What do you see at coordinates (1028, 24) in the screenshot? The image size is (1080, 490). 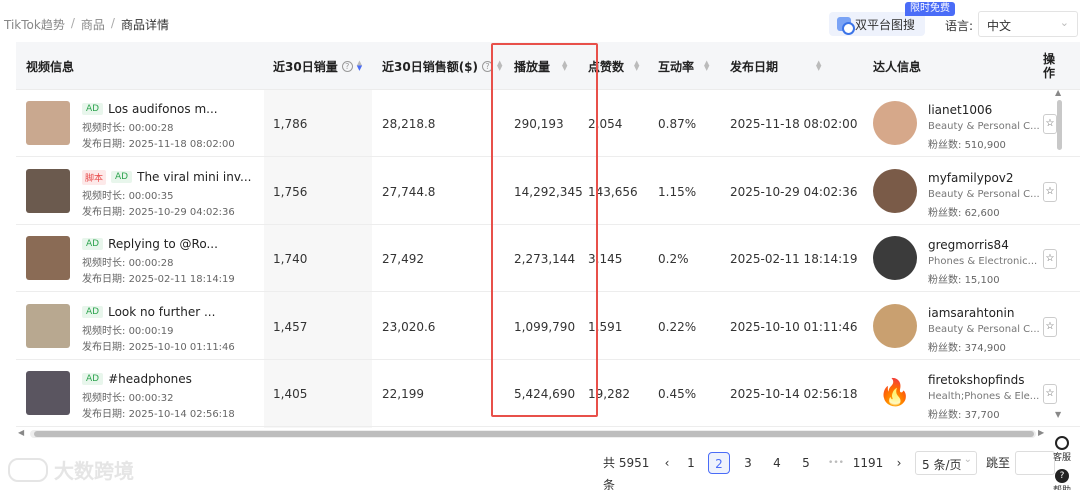 I see `language-select: 中文 ⌄` at bounding box center [1028, 24].